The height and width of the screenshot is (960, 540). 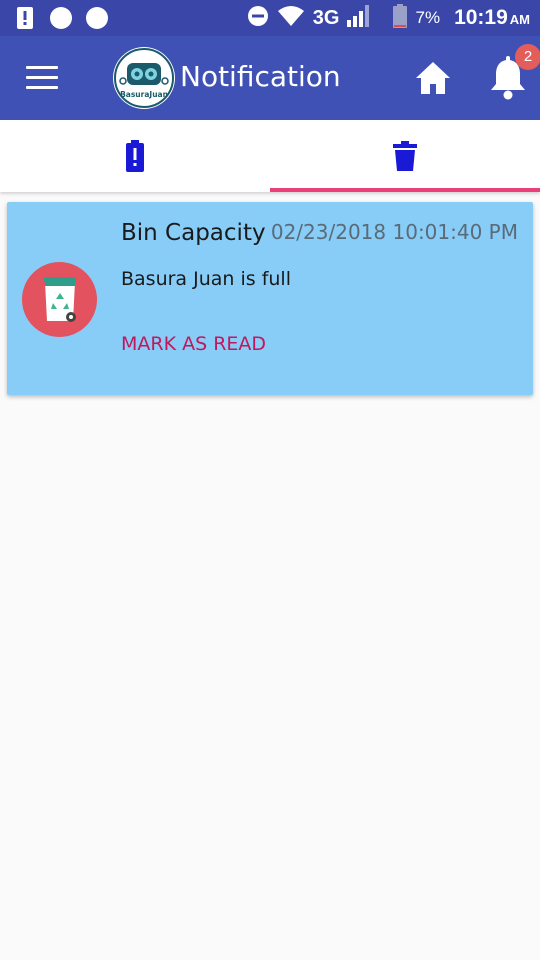 What do you see at coordinates (326, 17) in the screenshot?
I see `network-type: 3G` at bounding box center [326, 17].